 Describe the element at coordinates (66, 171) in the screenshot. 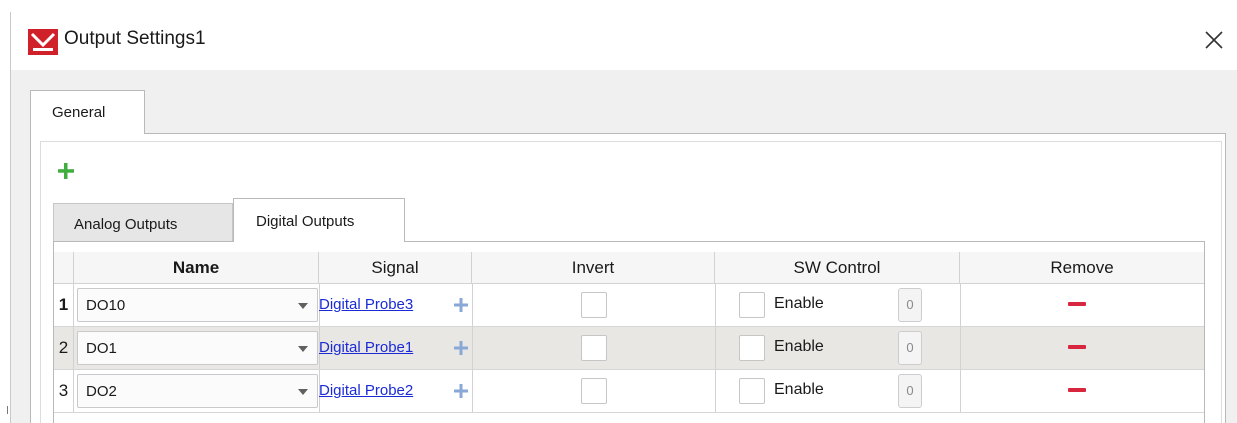

I see `plus-icon` at that location.